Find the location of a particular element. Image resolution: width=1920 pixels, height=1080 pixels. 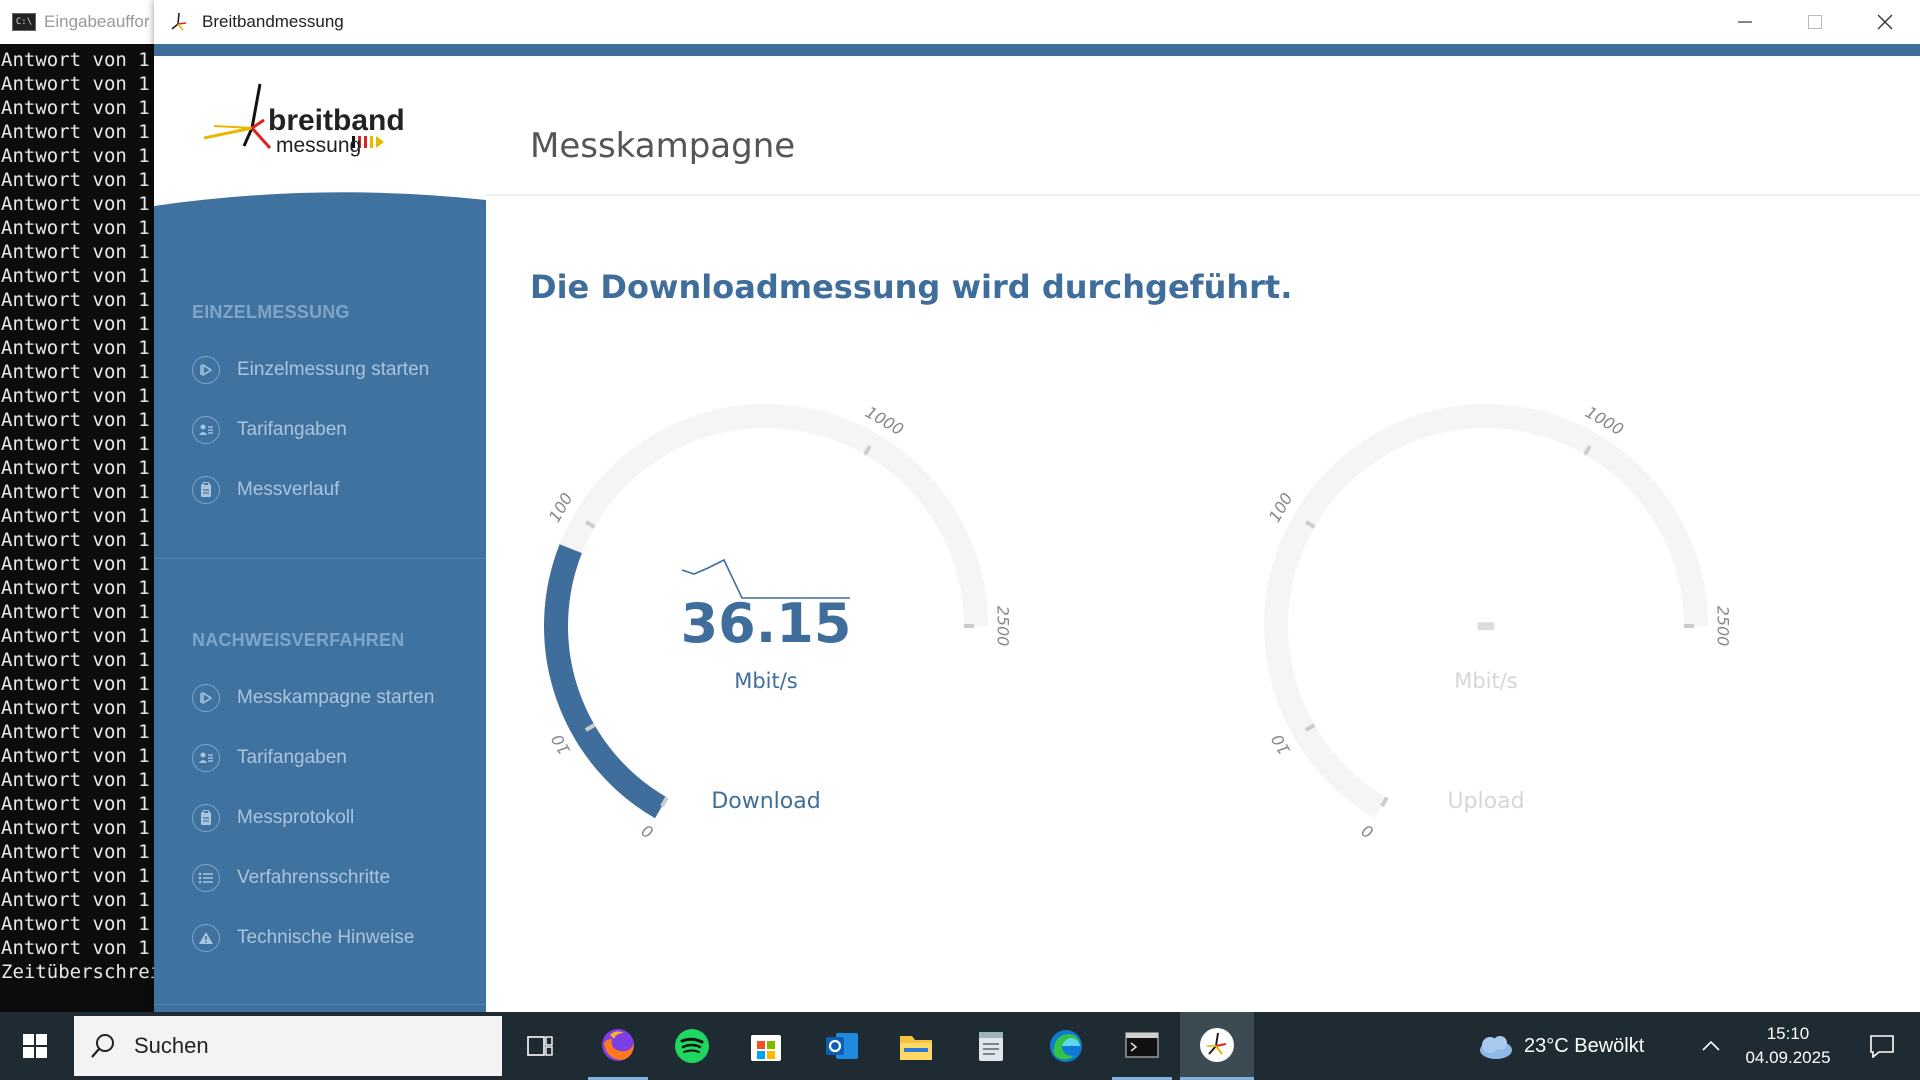

terminal-title: Eingabeauffor is located at coordinates (97, 21).